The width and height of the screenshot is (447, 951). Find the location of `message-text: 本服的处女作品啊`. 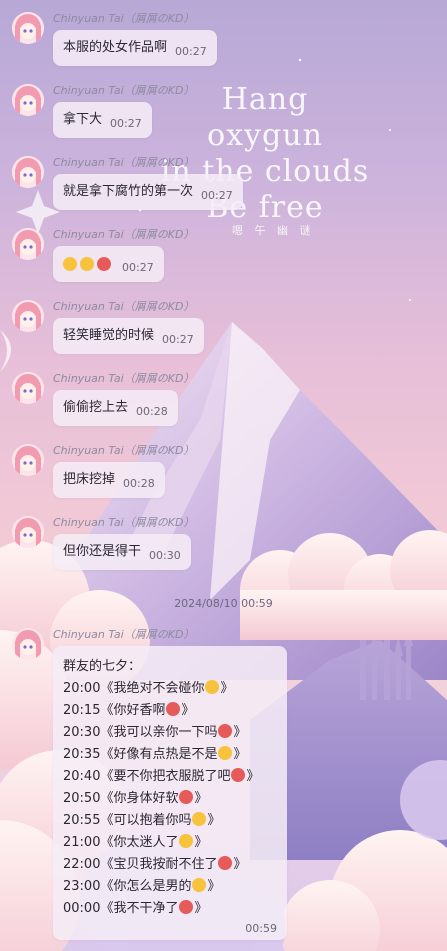

message-text: 本服的处女作品啊 is located at coordinates (115, 47).